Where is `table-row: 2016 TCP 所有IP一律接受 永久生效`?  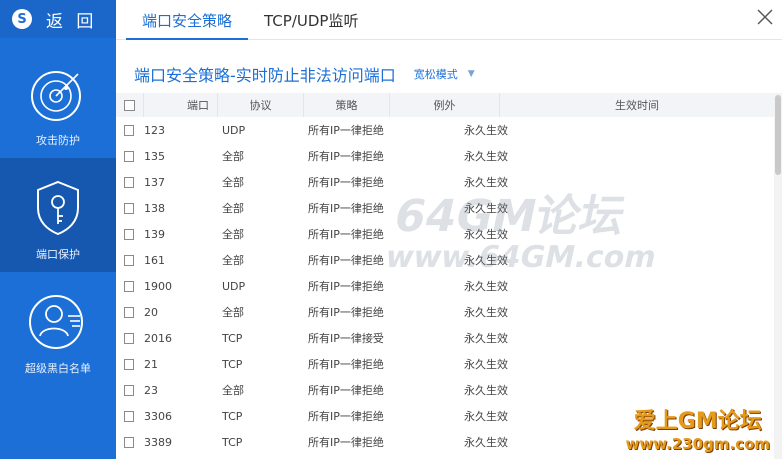 table-row: 2016 TCP 所有IP一律接受 永久生效 is located at coordinates (445, 338).